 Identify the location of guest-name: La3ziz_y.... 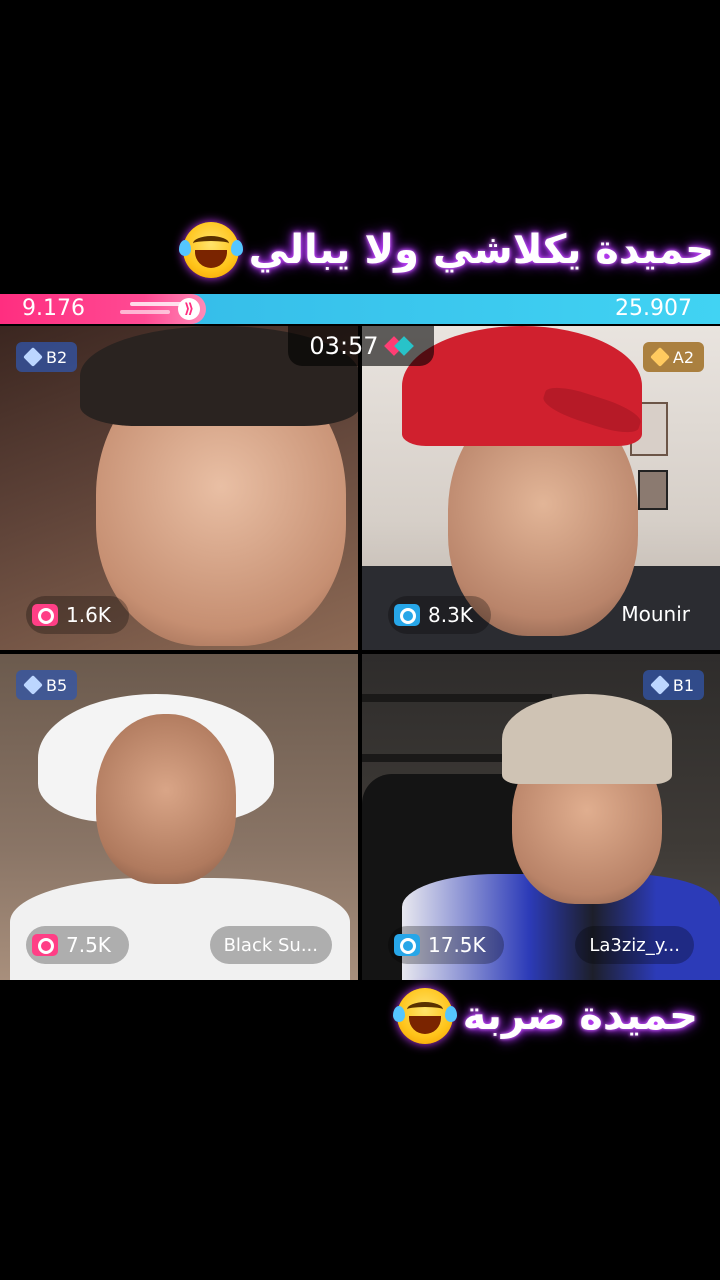
(634, 945).